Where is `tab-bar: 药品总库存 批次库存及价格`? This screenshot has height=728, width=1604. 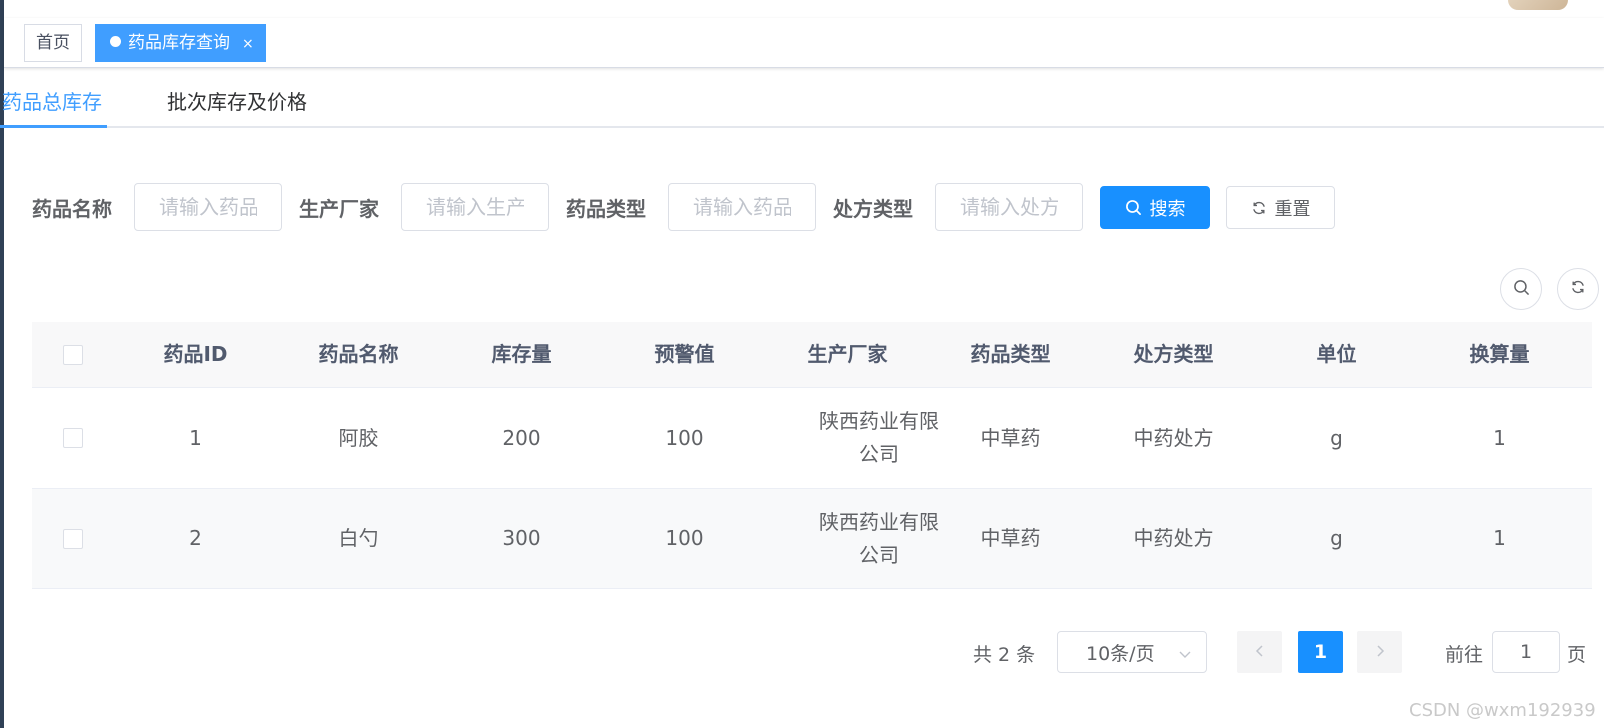 tab-bar: 药品总库存 批次库存及价格 is located at coordinates (802, 100).